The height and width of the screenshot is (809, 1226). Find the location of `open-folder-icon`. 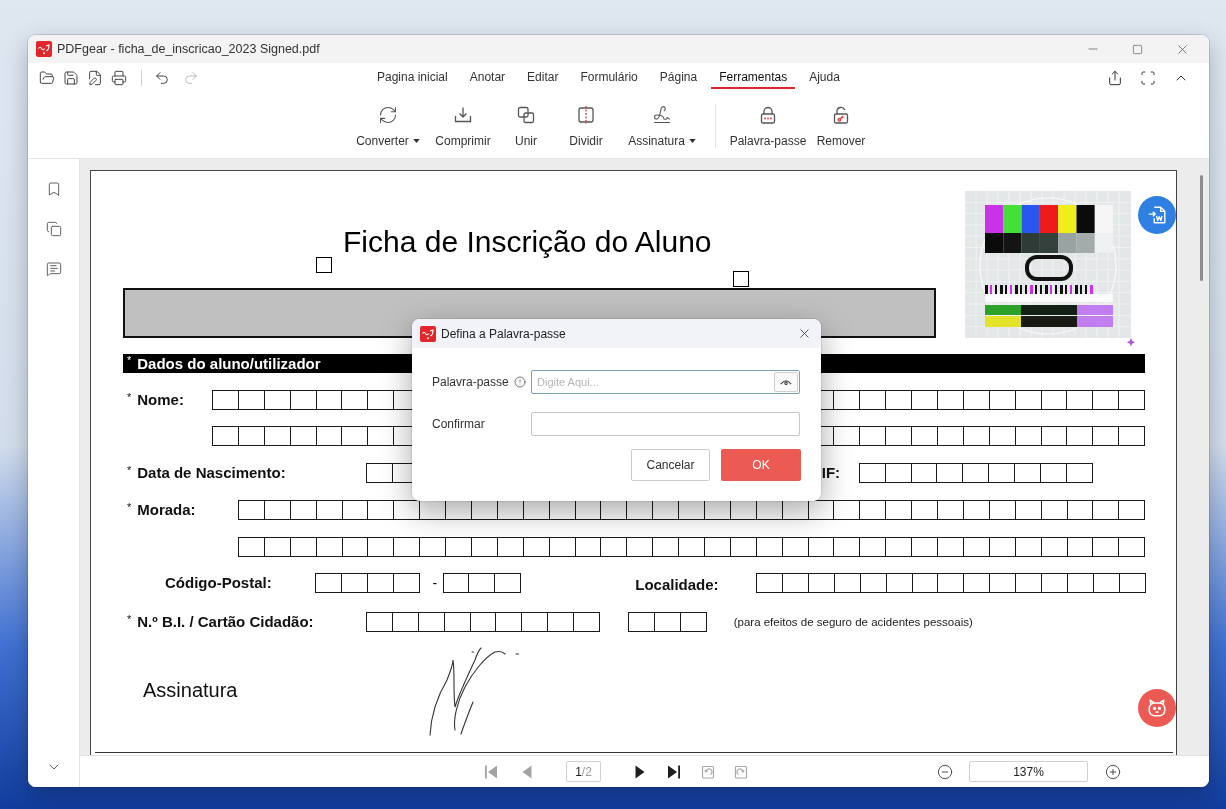

open-folder-icon is located at coordinates (47, 78).